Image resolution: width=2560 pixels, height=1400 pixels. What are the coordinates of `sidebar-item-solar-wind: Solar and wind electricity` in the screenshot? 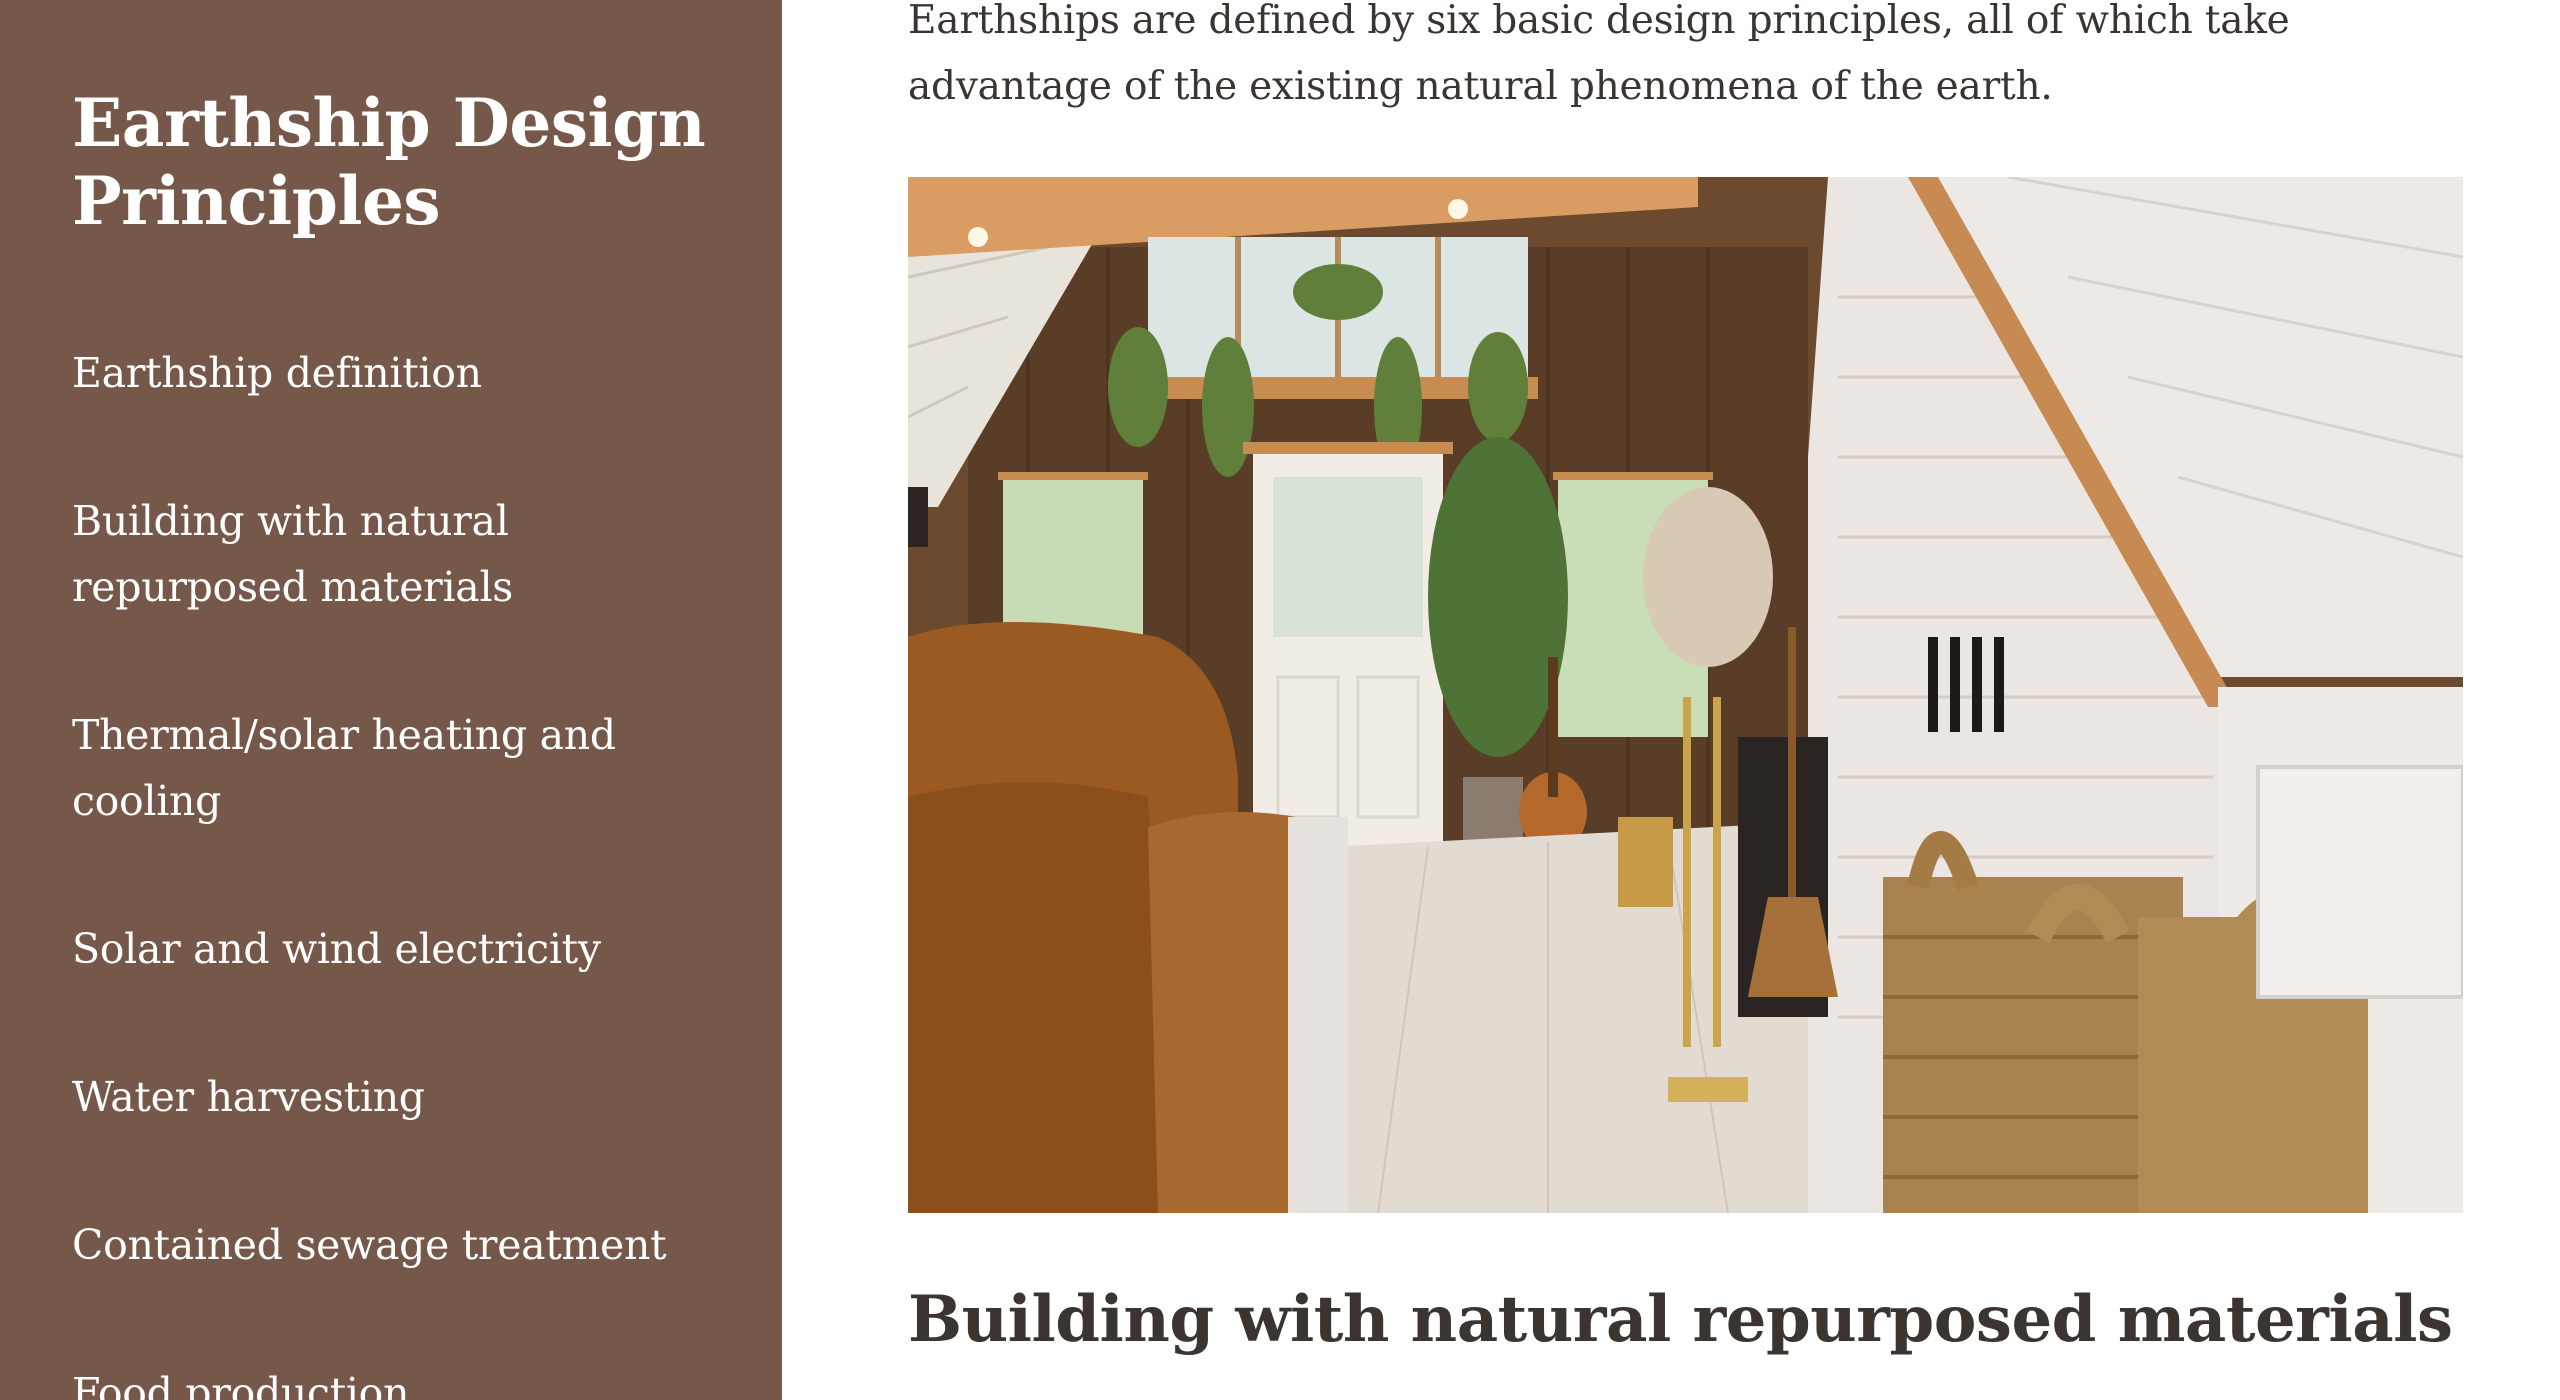 It's located at (391, 949).